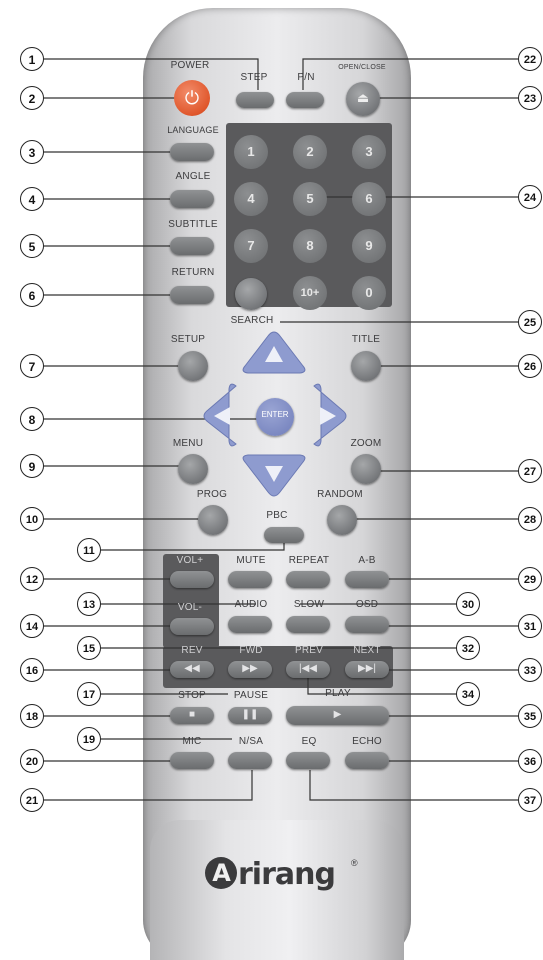  I want to click on next-button: ▶▶|, so click(367, 669).